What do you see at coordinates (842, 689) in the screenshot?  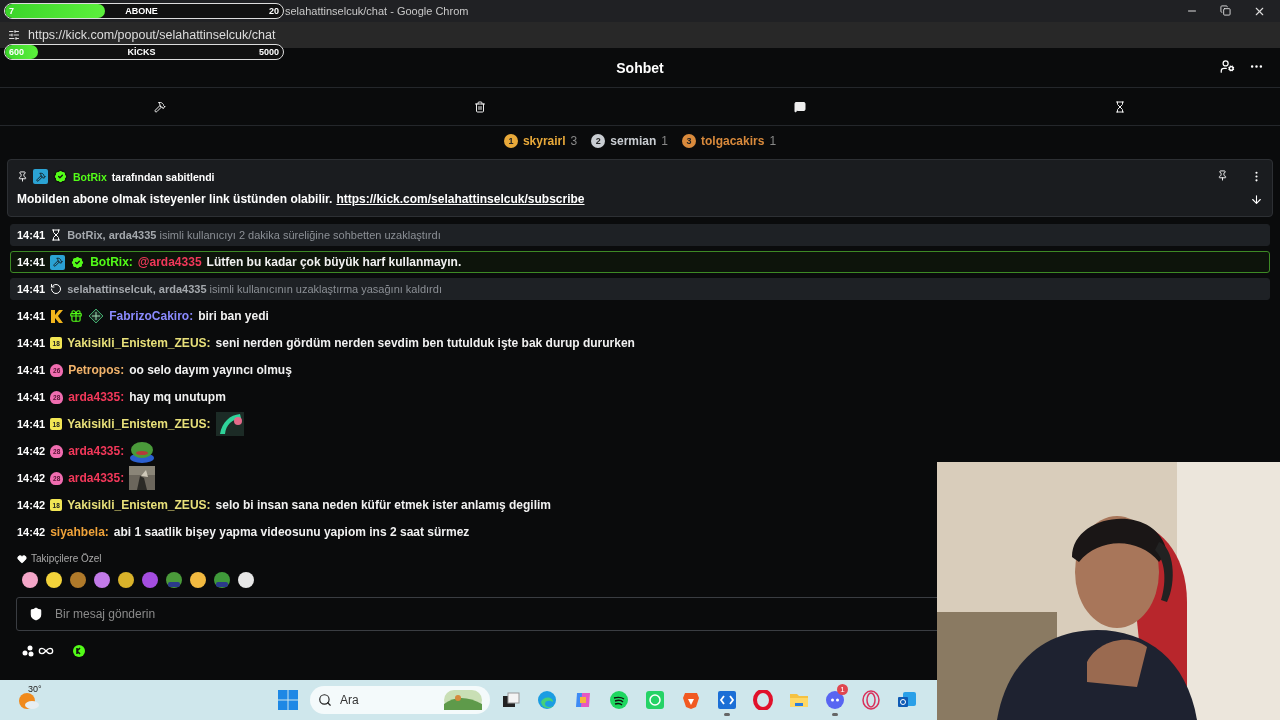 I see `notification-badge: 1` at bounding box center [842, 689].